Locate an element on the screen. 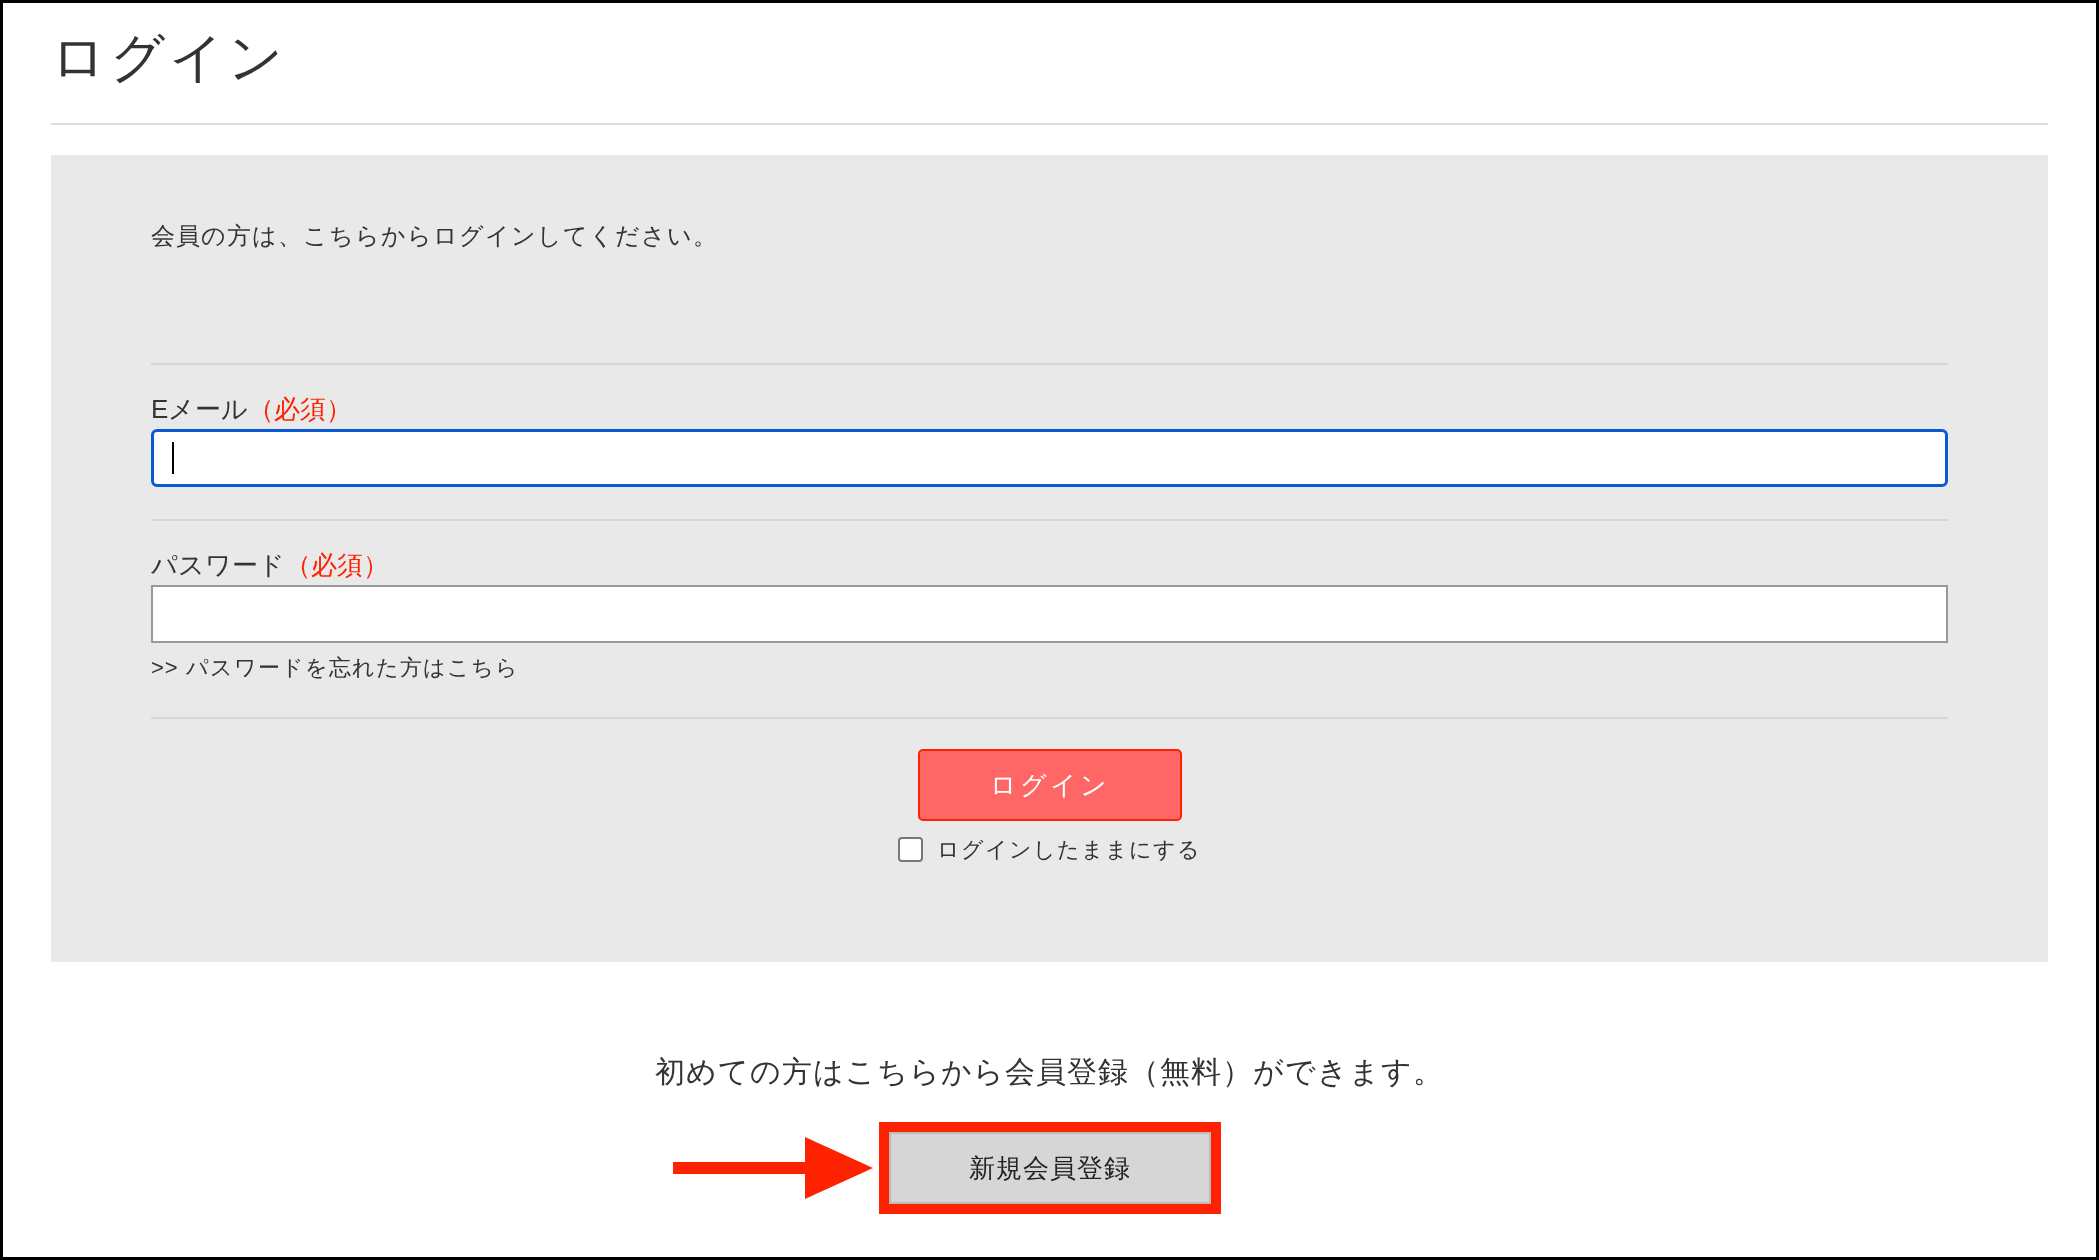 This screenshot has height=1260, width=2099. field-label: Eメール is located at coordinates (200, 409).